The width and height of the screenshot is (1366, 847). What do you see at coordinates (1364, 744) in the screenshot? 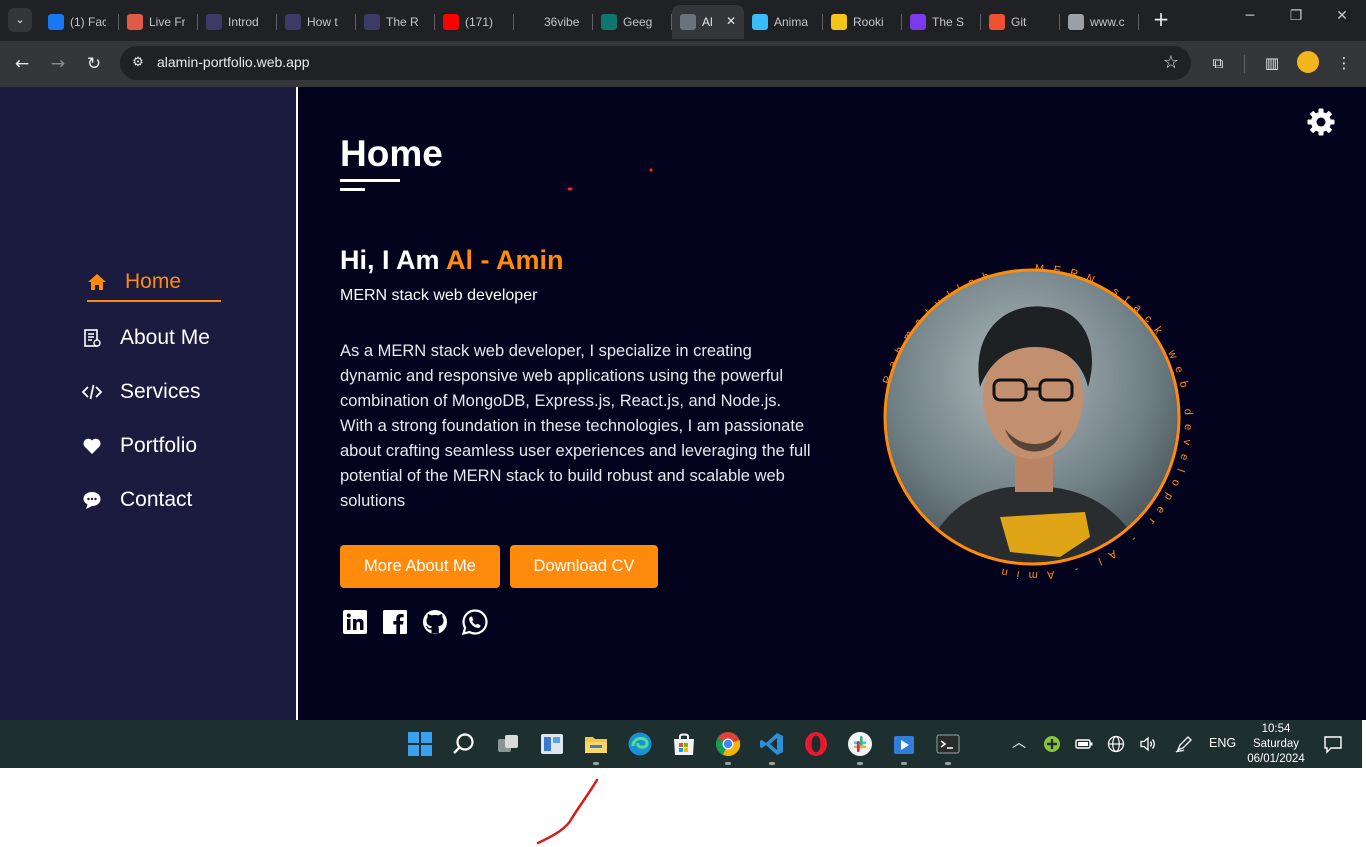
I see `screen-edge` at bounding box center [1364, 744].